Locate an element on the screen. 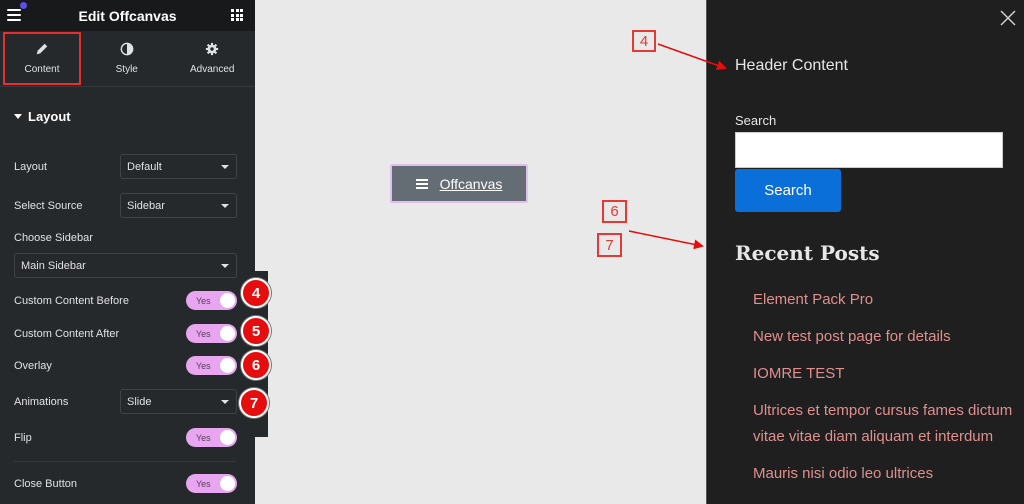 This screenshot has width=1024, height=504. tab-advanced-label: Advanced is located at coordinates (212, 69).